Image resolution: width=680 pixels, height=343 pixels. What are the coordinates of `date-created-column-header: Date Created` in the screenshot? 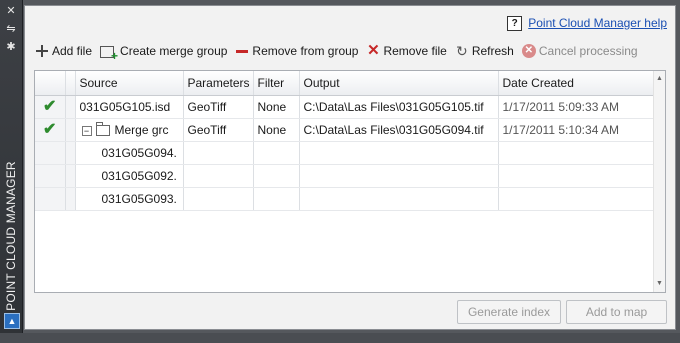 It's located at (576, 83).